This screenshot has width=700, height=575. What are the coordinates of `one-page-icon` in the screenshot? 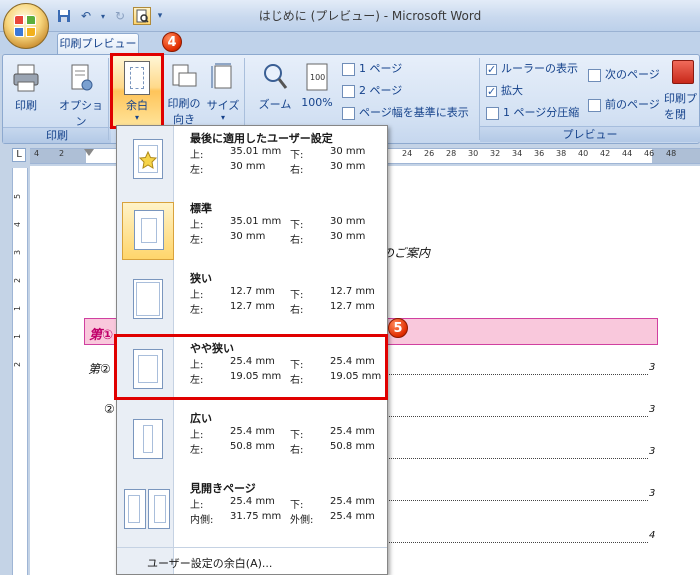 It's located at (348, 69).